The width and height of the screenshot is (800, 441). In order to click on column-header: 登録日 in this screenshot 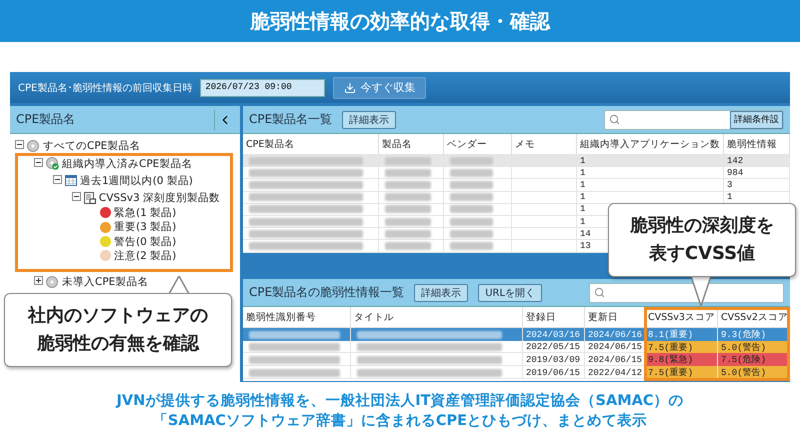, I will do `click(554, 317)`.